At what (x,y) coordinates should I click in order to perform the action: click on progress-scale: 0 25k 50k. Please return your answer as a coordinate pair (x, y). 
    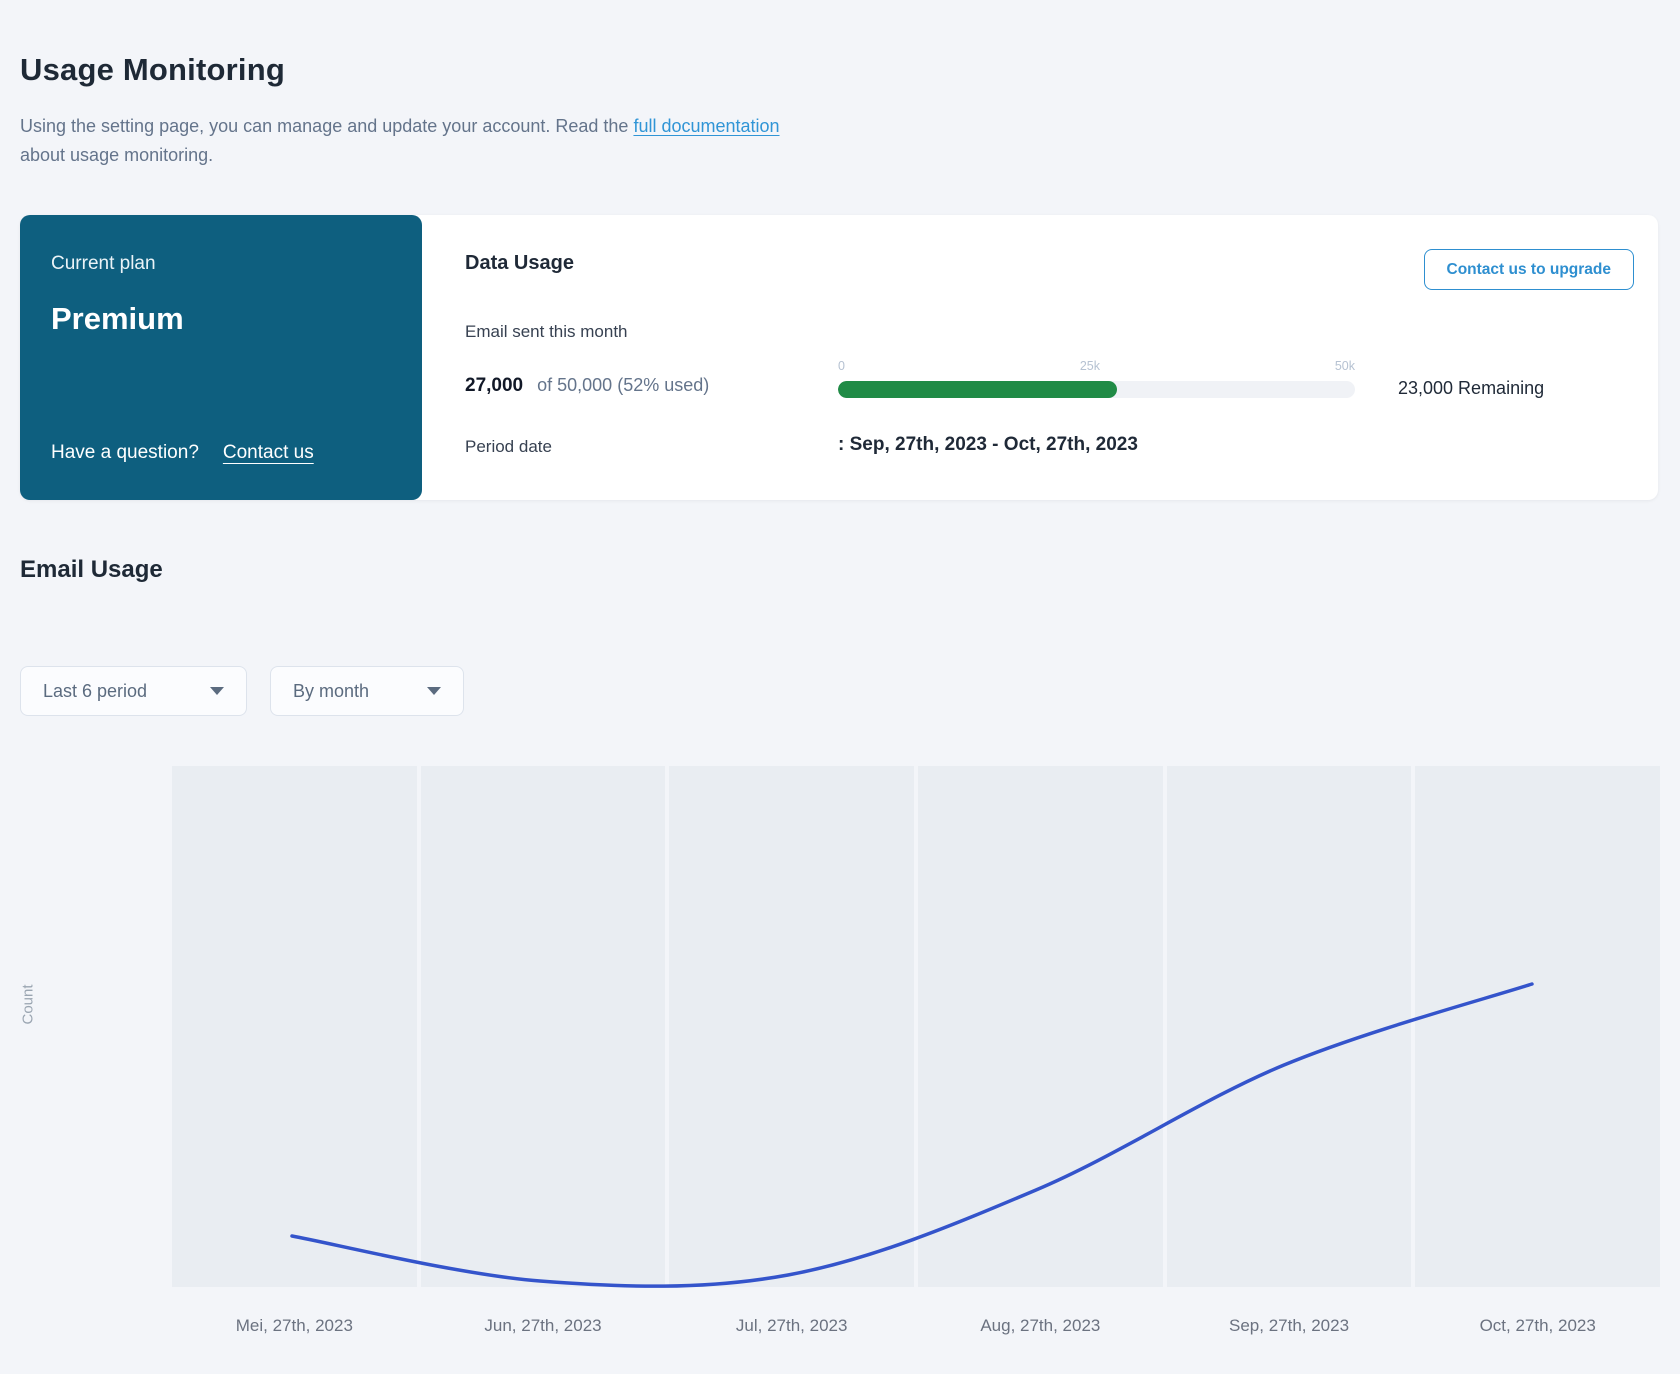
    Looking at the image, I should click on (1096, 366).